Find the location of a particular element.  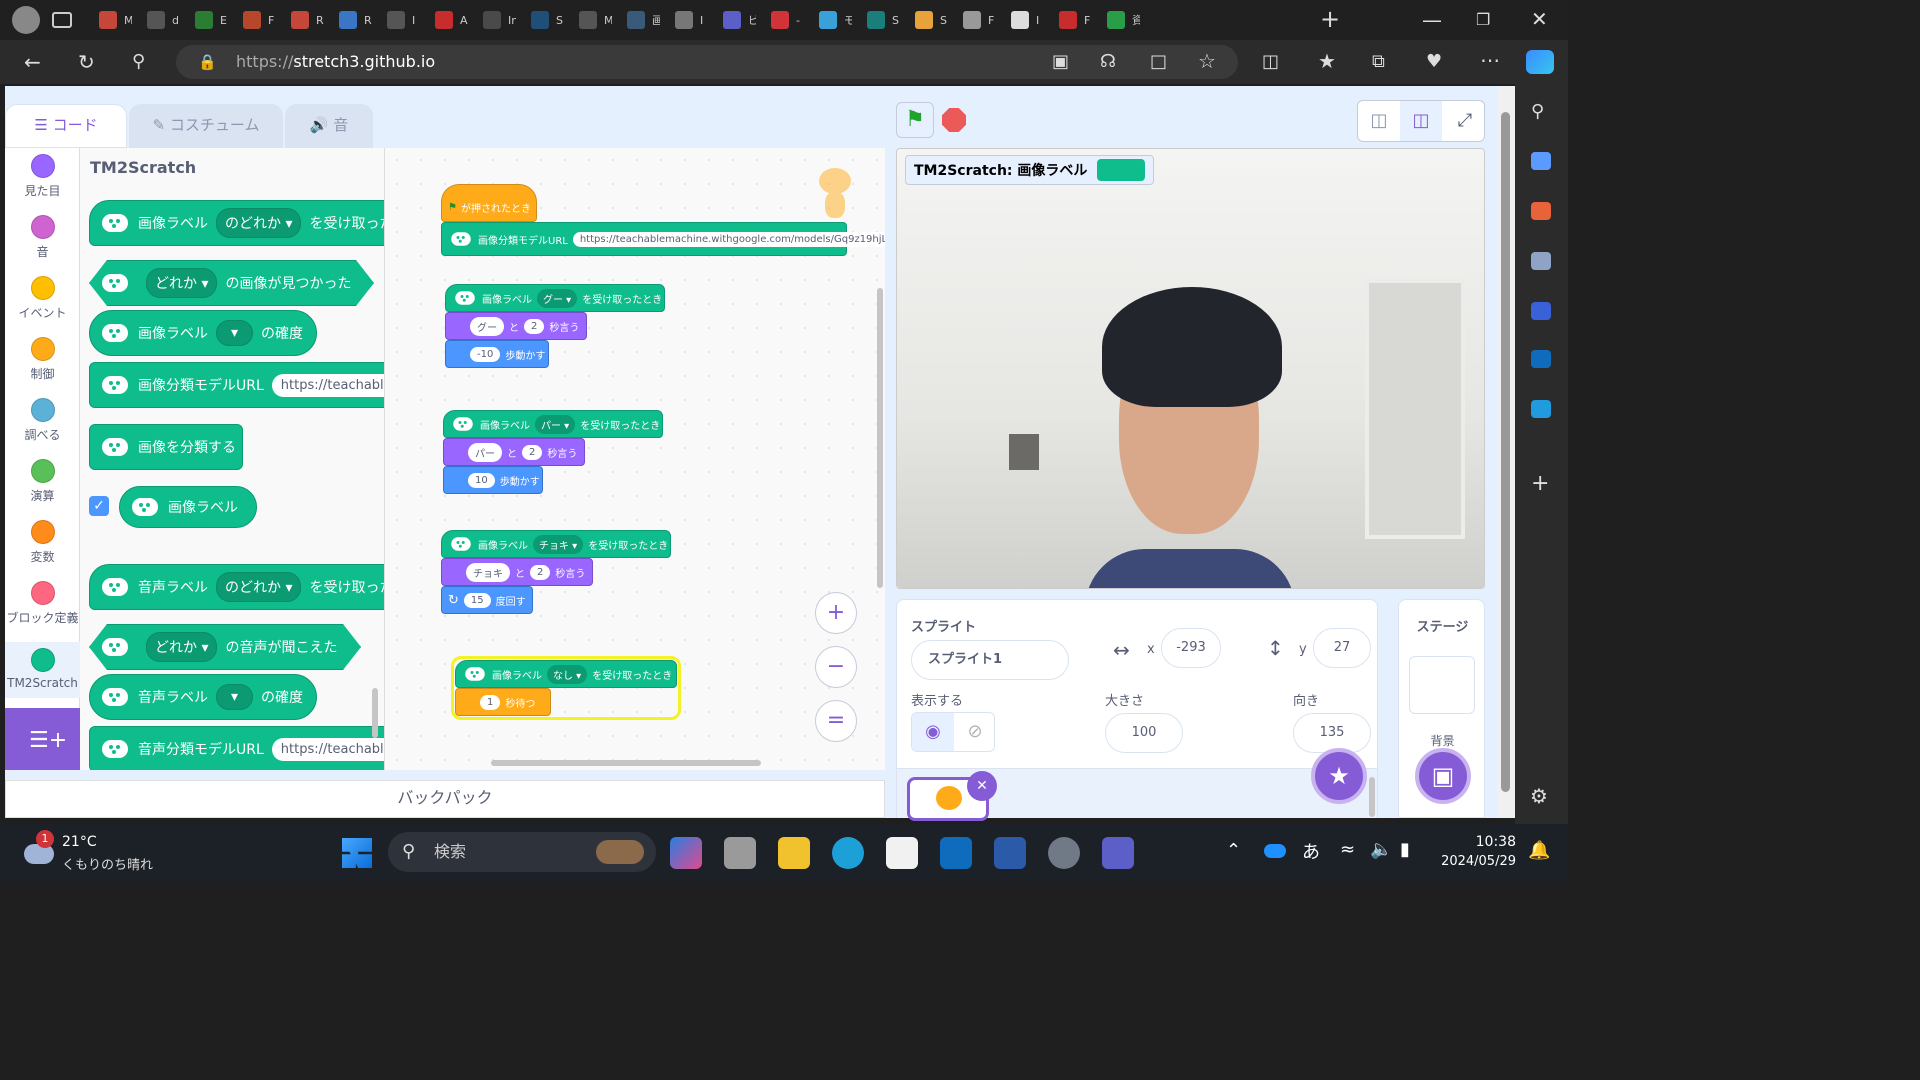

say-text-field: チョキ is located at coordinates (488, 572).